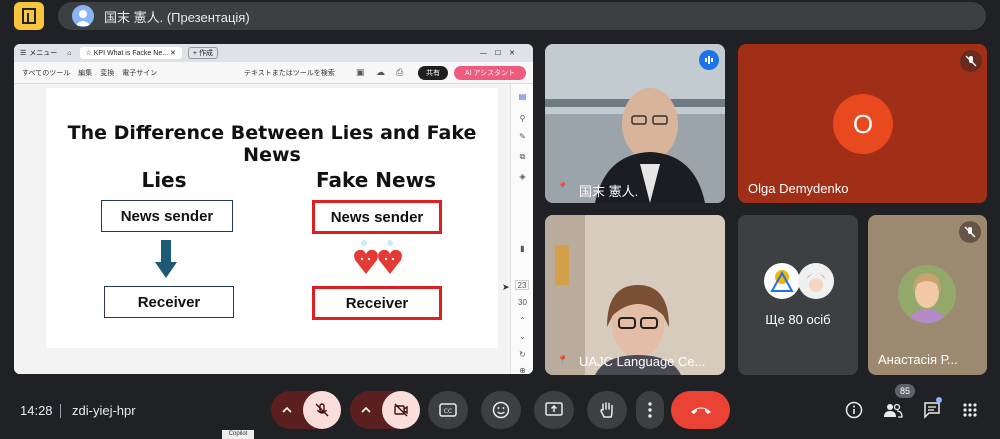  Describe the element at coordinates (23, 53) in the screenshot. I see `menu-icon: ☰` at that location.